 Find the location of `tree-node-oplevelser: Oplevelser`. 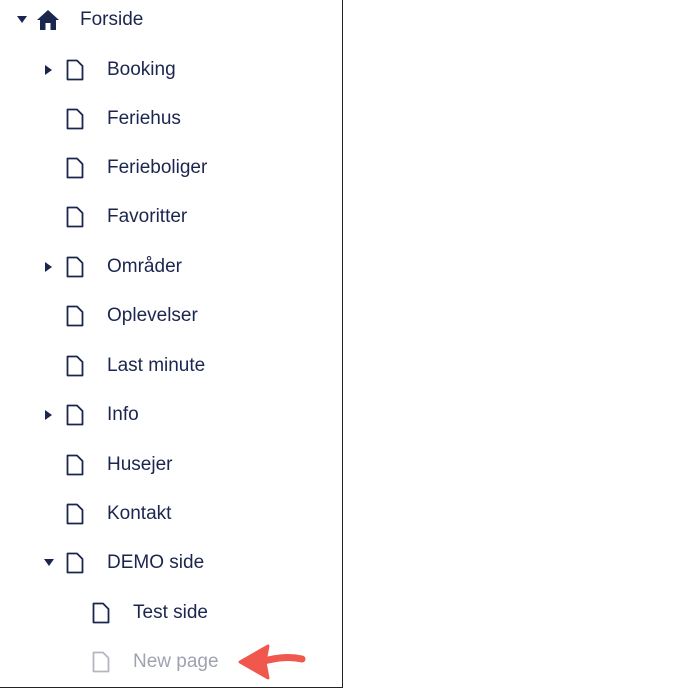

tree-node-oplevelser: Oplevelser is located at coordinates (170, 316).